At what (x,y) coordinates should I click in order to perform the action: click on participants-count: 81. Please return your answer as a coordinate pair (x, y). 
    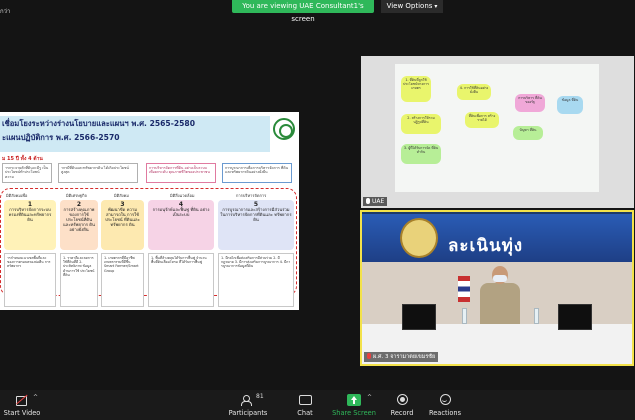
    Looking at the image, I should click on (260, 396).